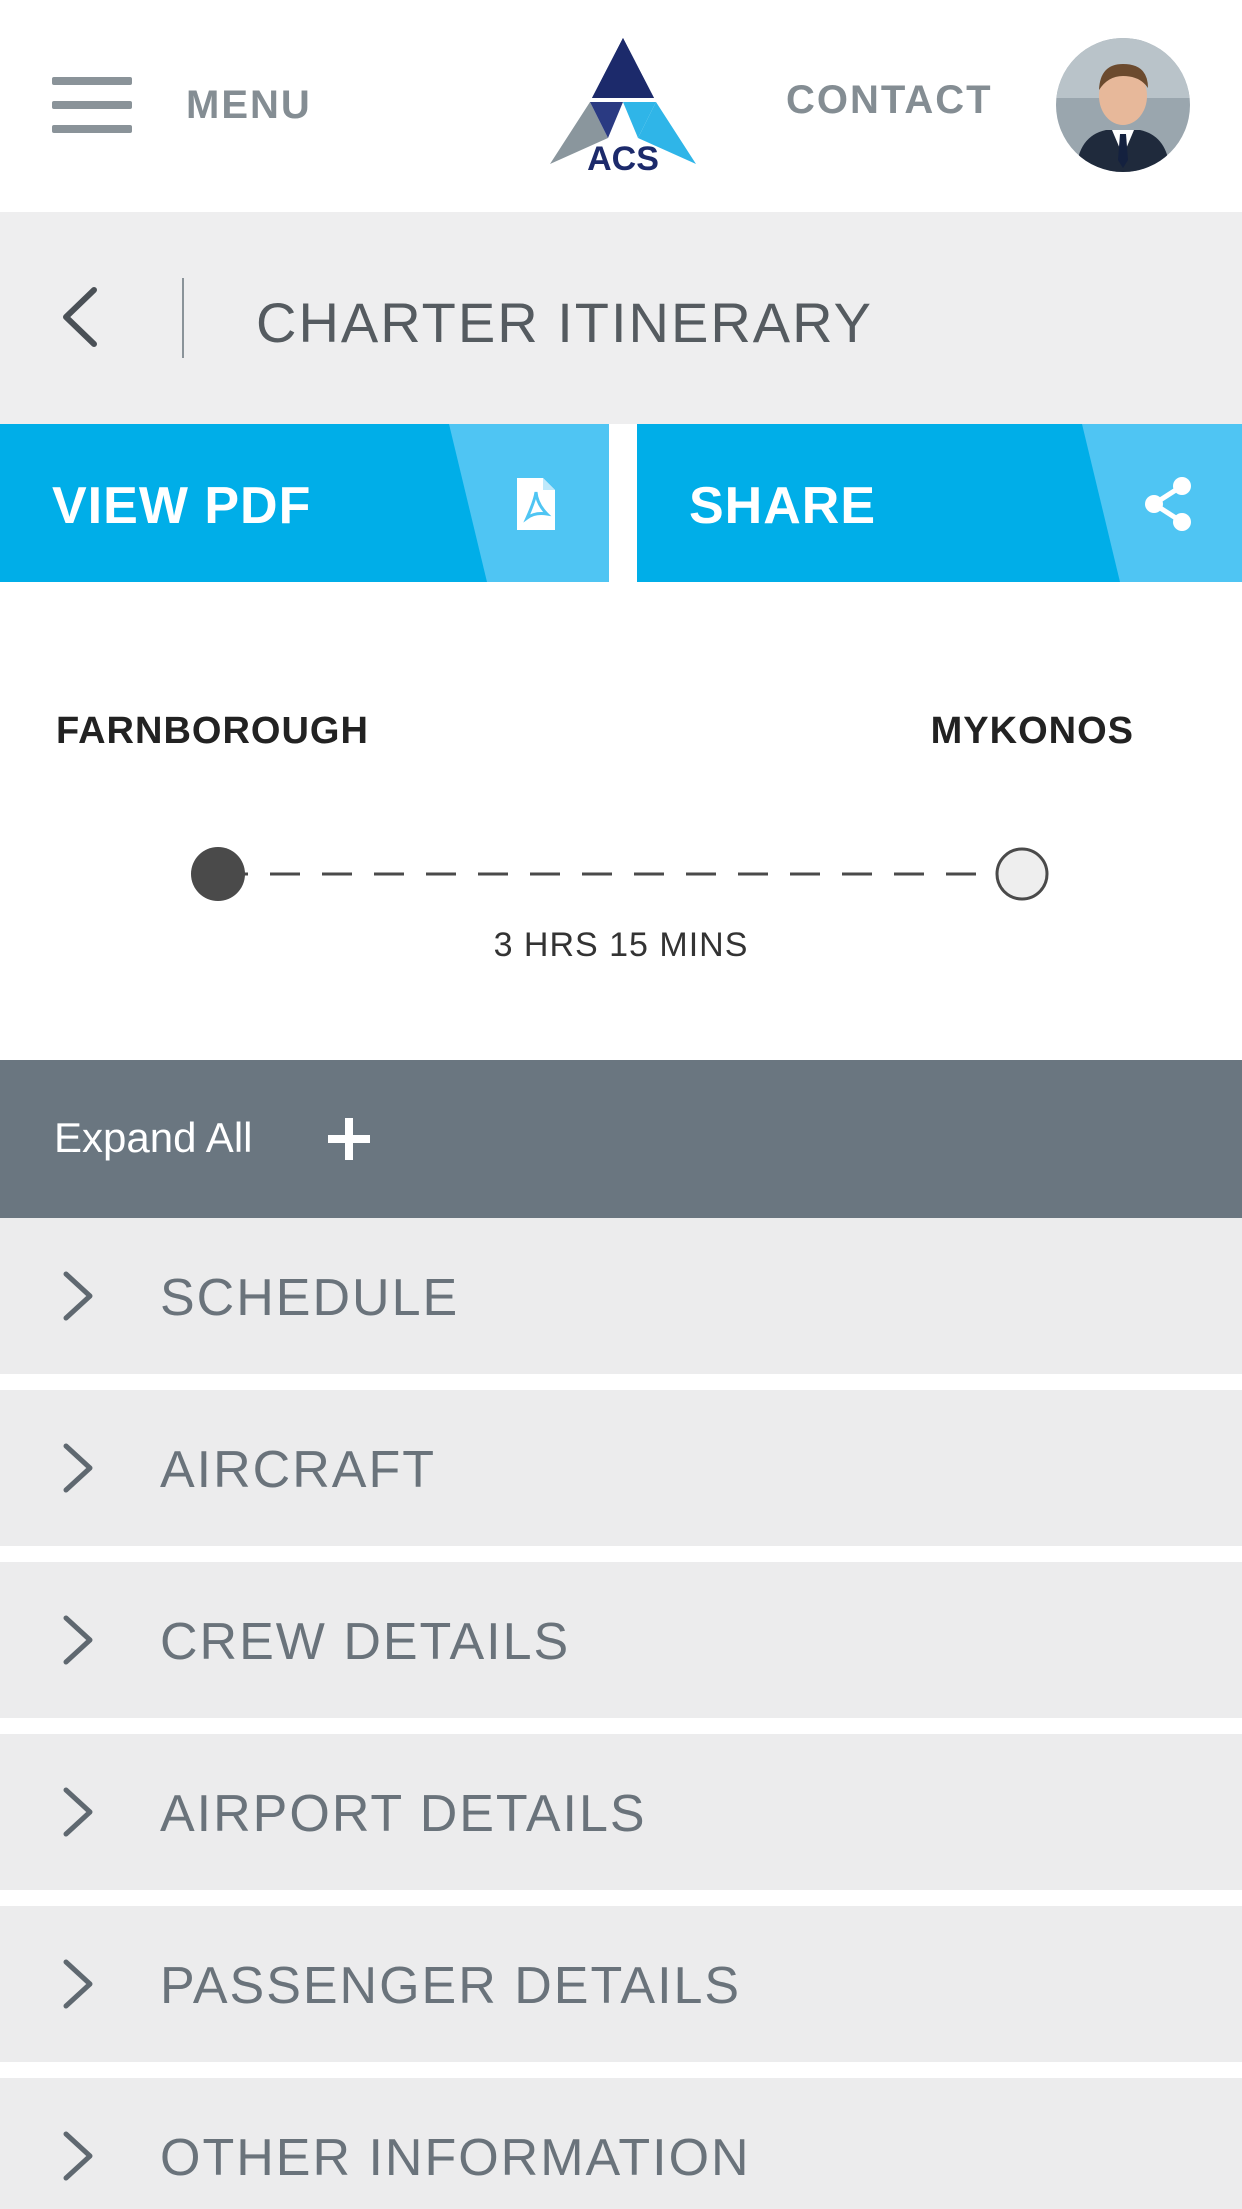 The width and height of the screenshot is (1242, 2209). Describe the element at coordinates (349, 1139) in the screenshot. I see `plus-icon` at that location.